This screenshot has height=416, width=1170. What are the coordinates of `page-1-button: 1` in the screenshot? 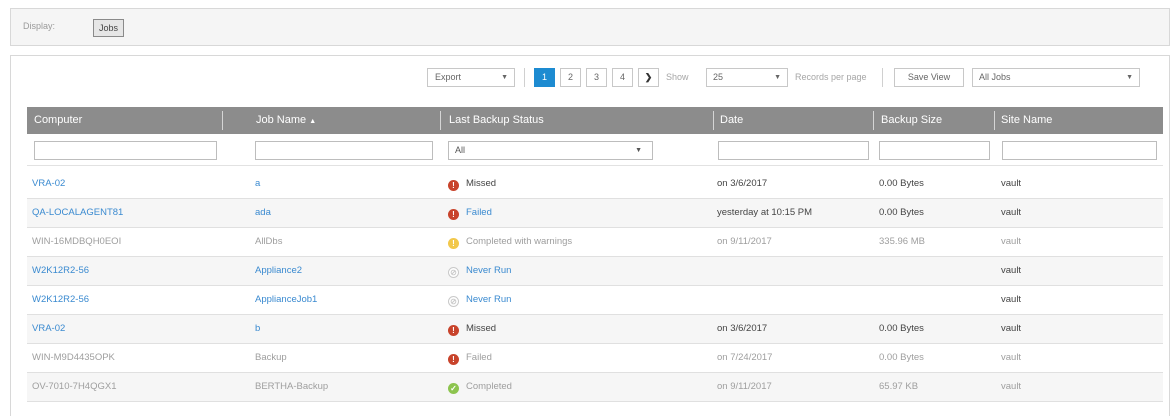 It's located at (544, 77).